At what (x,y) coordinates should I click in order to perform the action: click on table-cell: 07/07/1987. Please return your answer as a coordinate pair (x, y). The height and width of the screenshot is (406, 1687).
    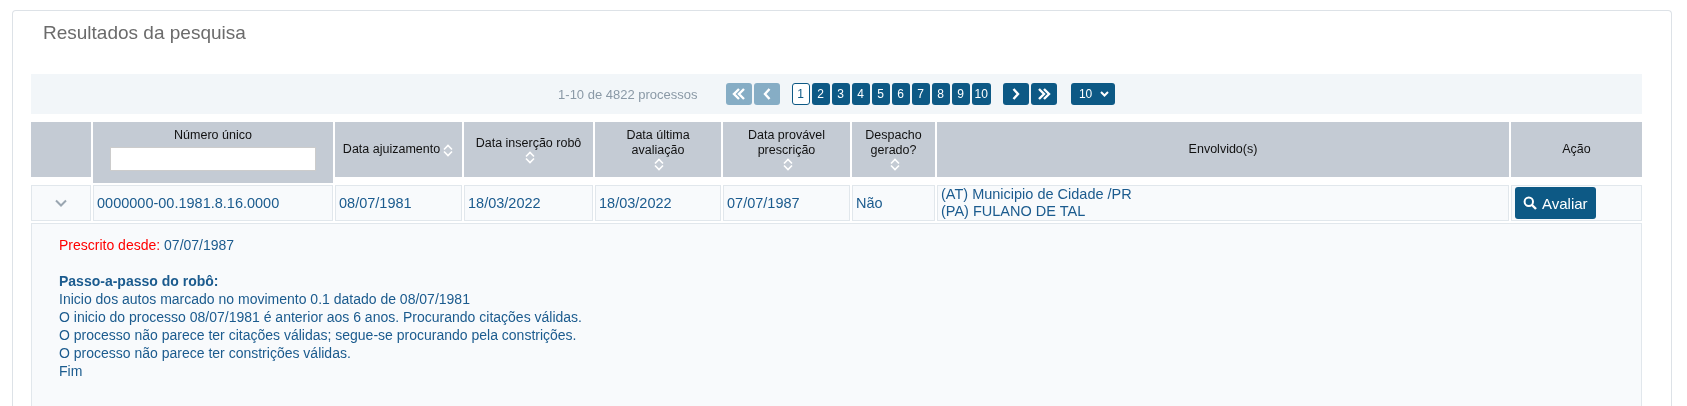
    Looking at the image, I should click on (786, 203).